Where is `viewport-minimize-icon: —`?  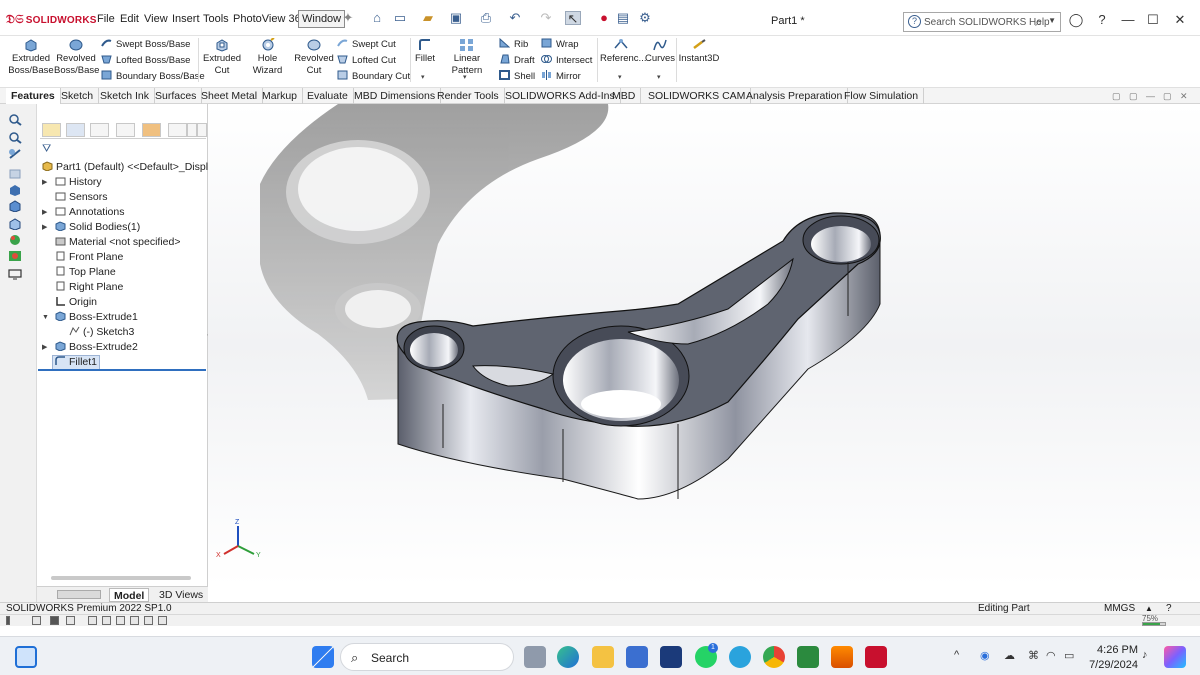
viewport-minimize-icon: — is located at coordinates (1150, 96).